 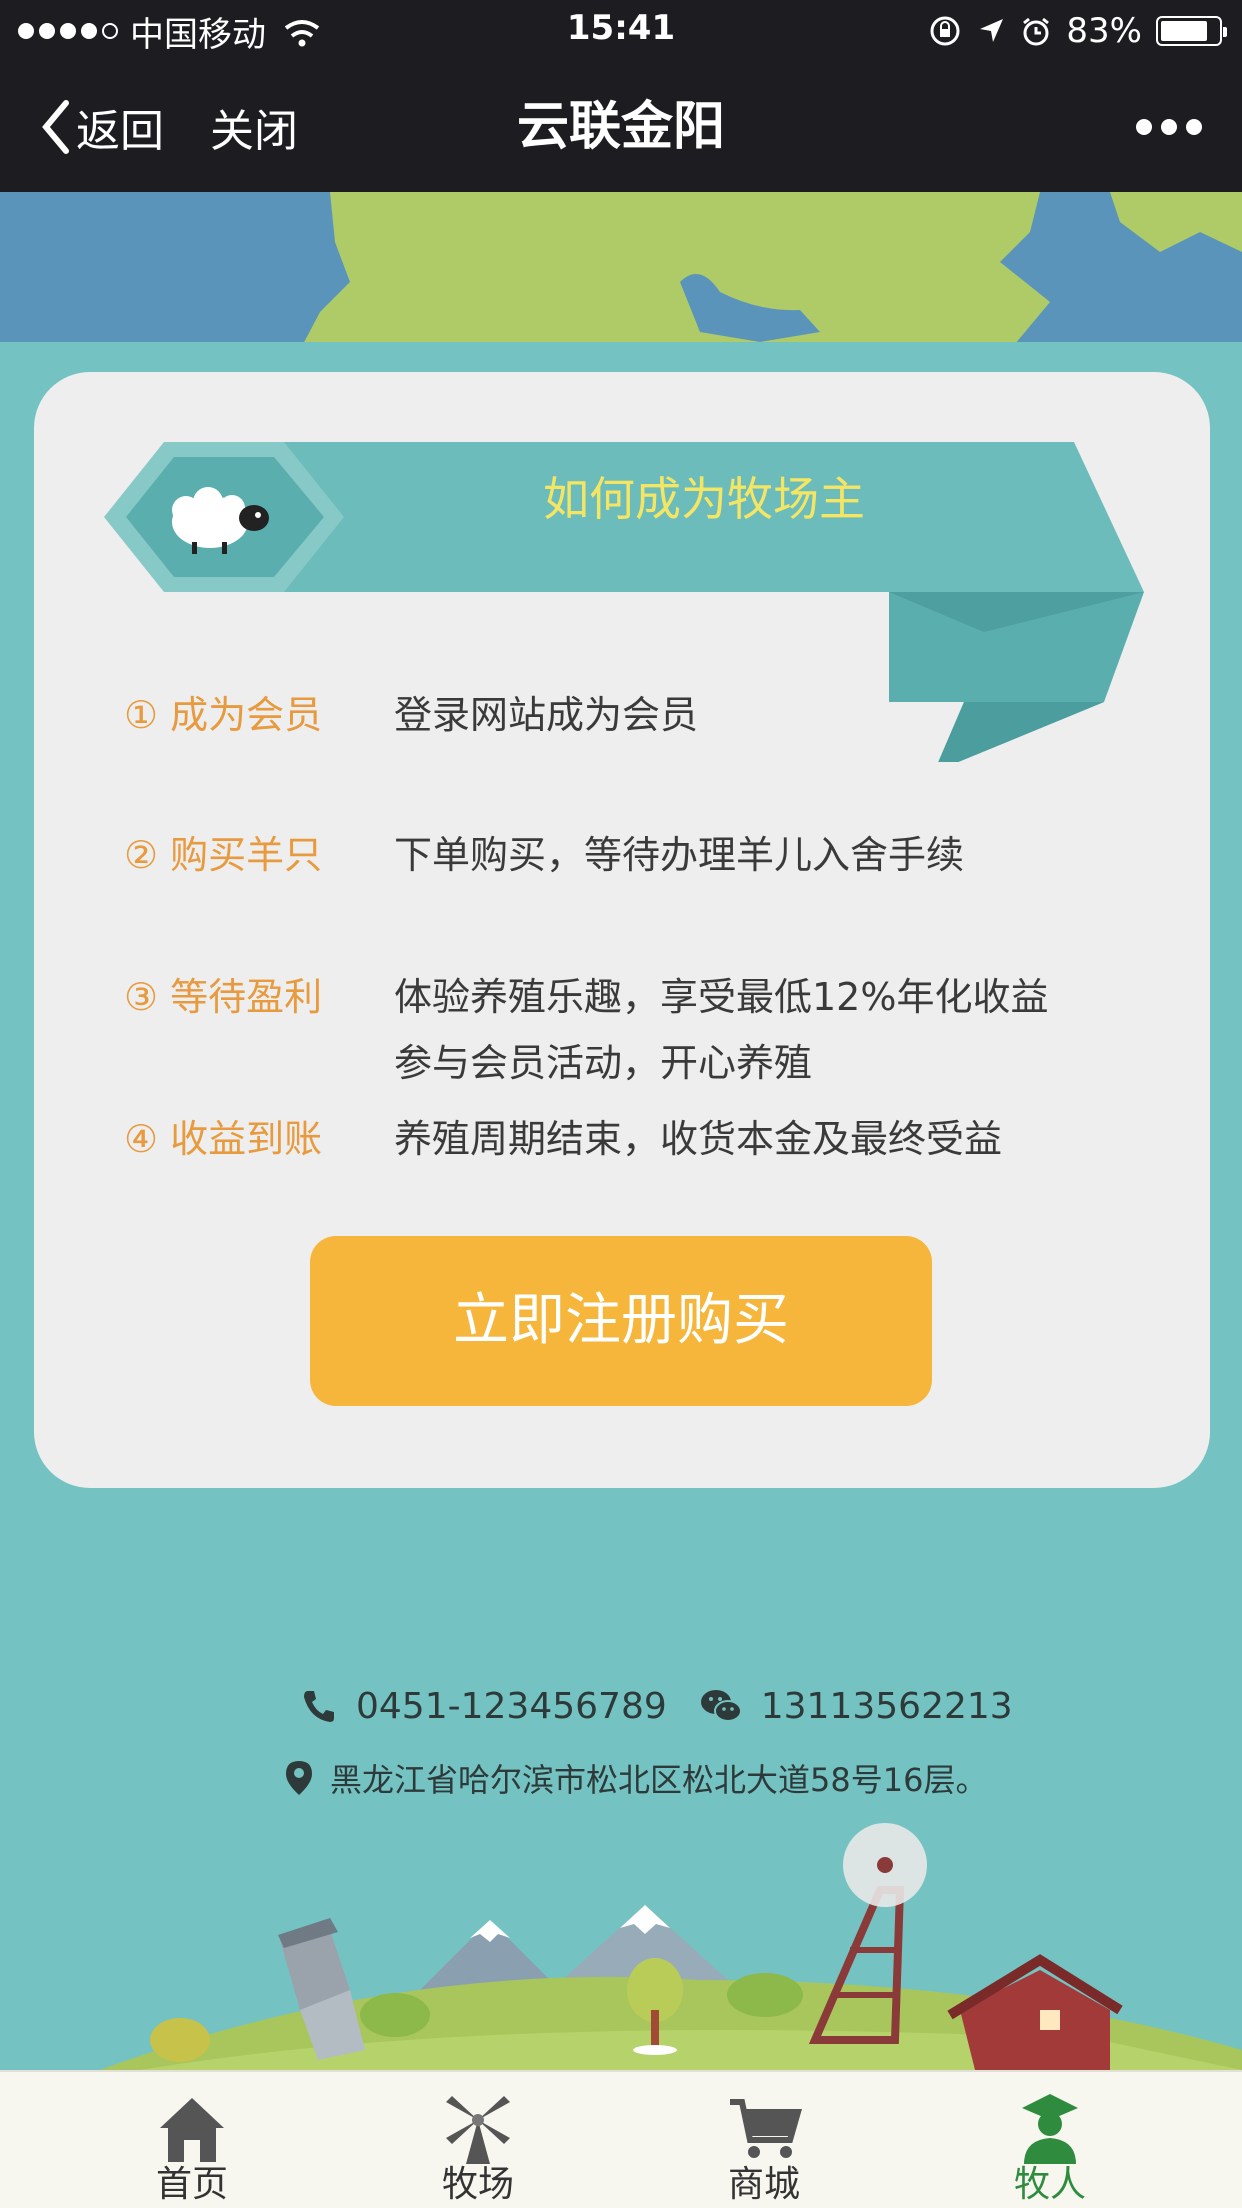 I want to click on step-label: ③ 等待盈利, so click(x=223, y=997).